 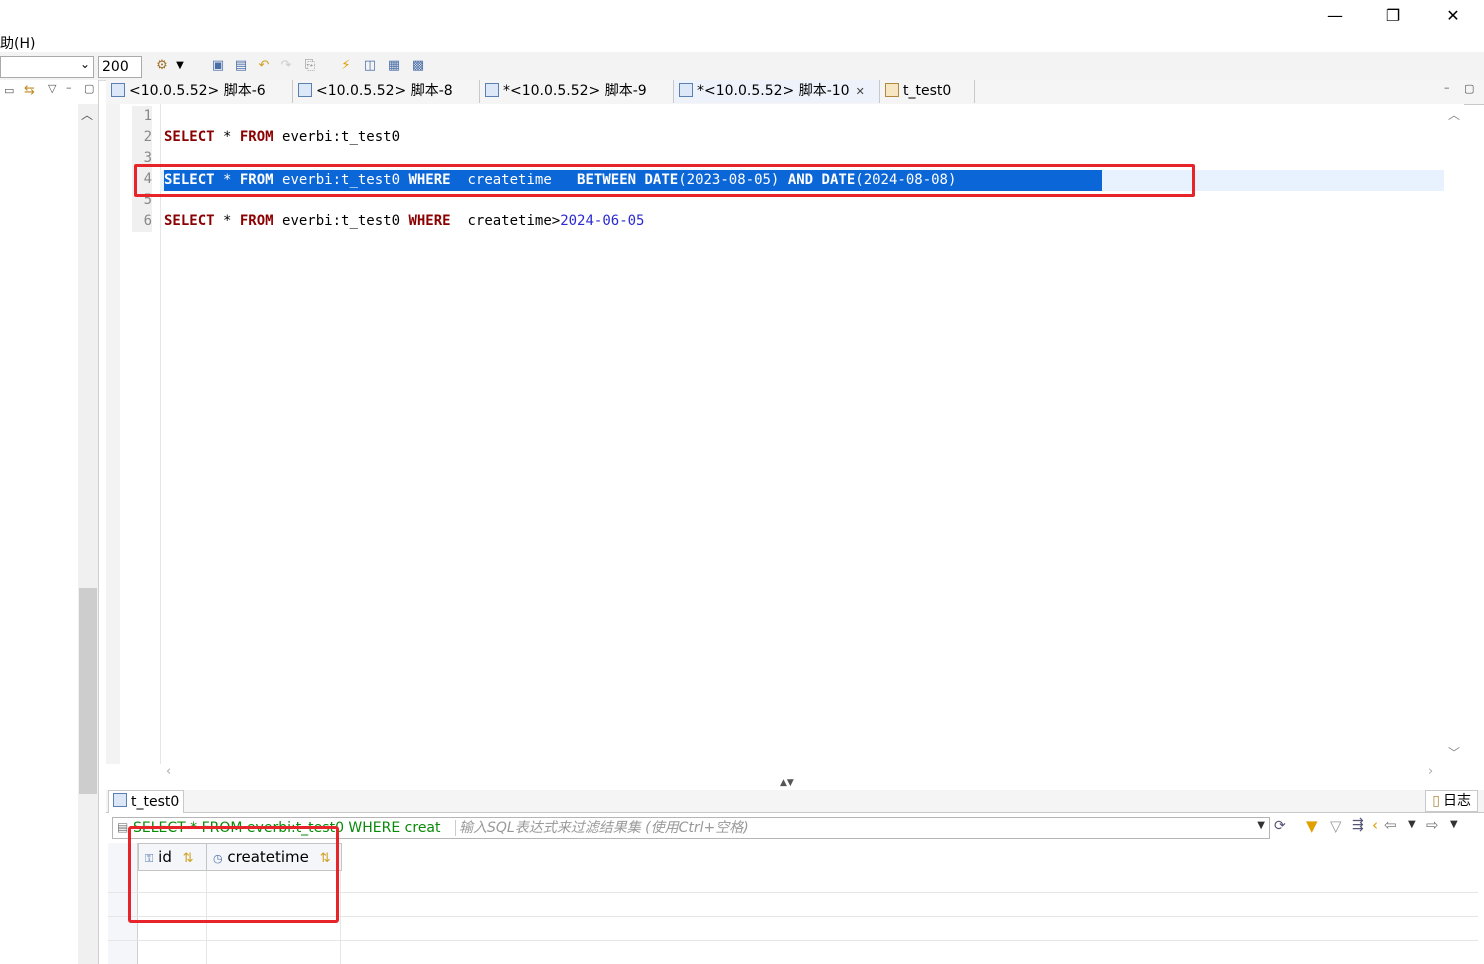 I want to click on keyword: WHERE, so click(x=429, y=221).